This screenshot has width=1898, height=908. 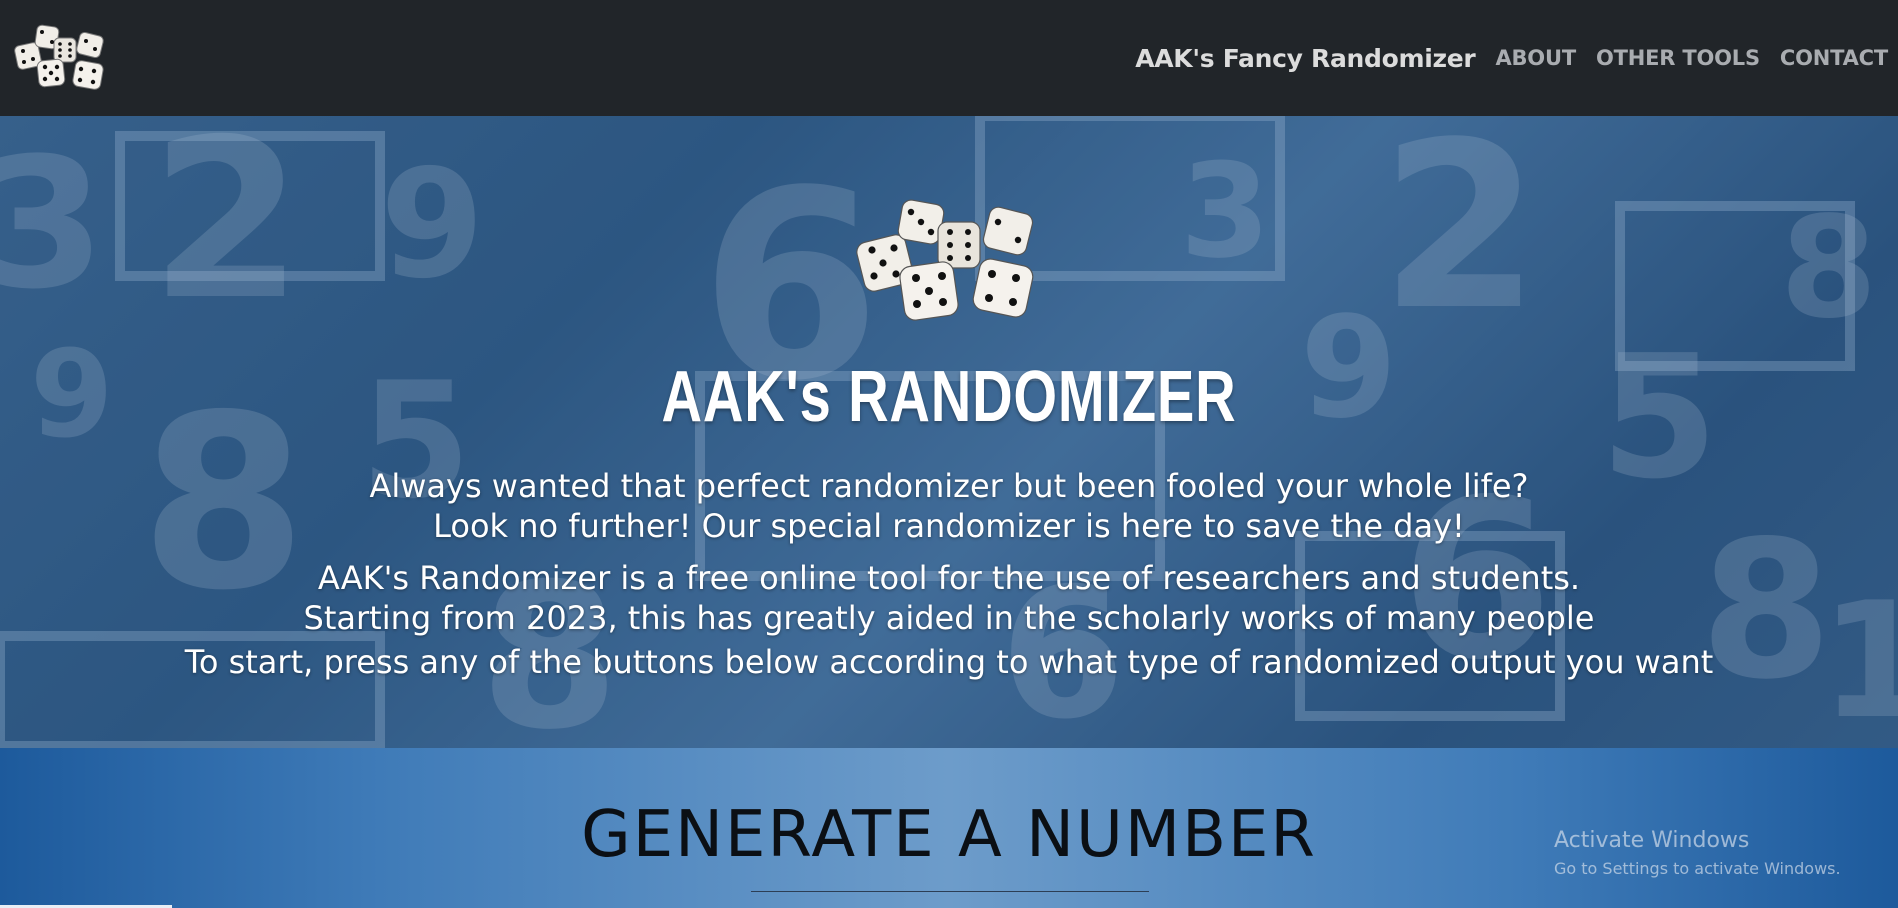 I want to click on brand-link: AAK's Fancy Randomizer, so click(x=1305, y=58).